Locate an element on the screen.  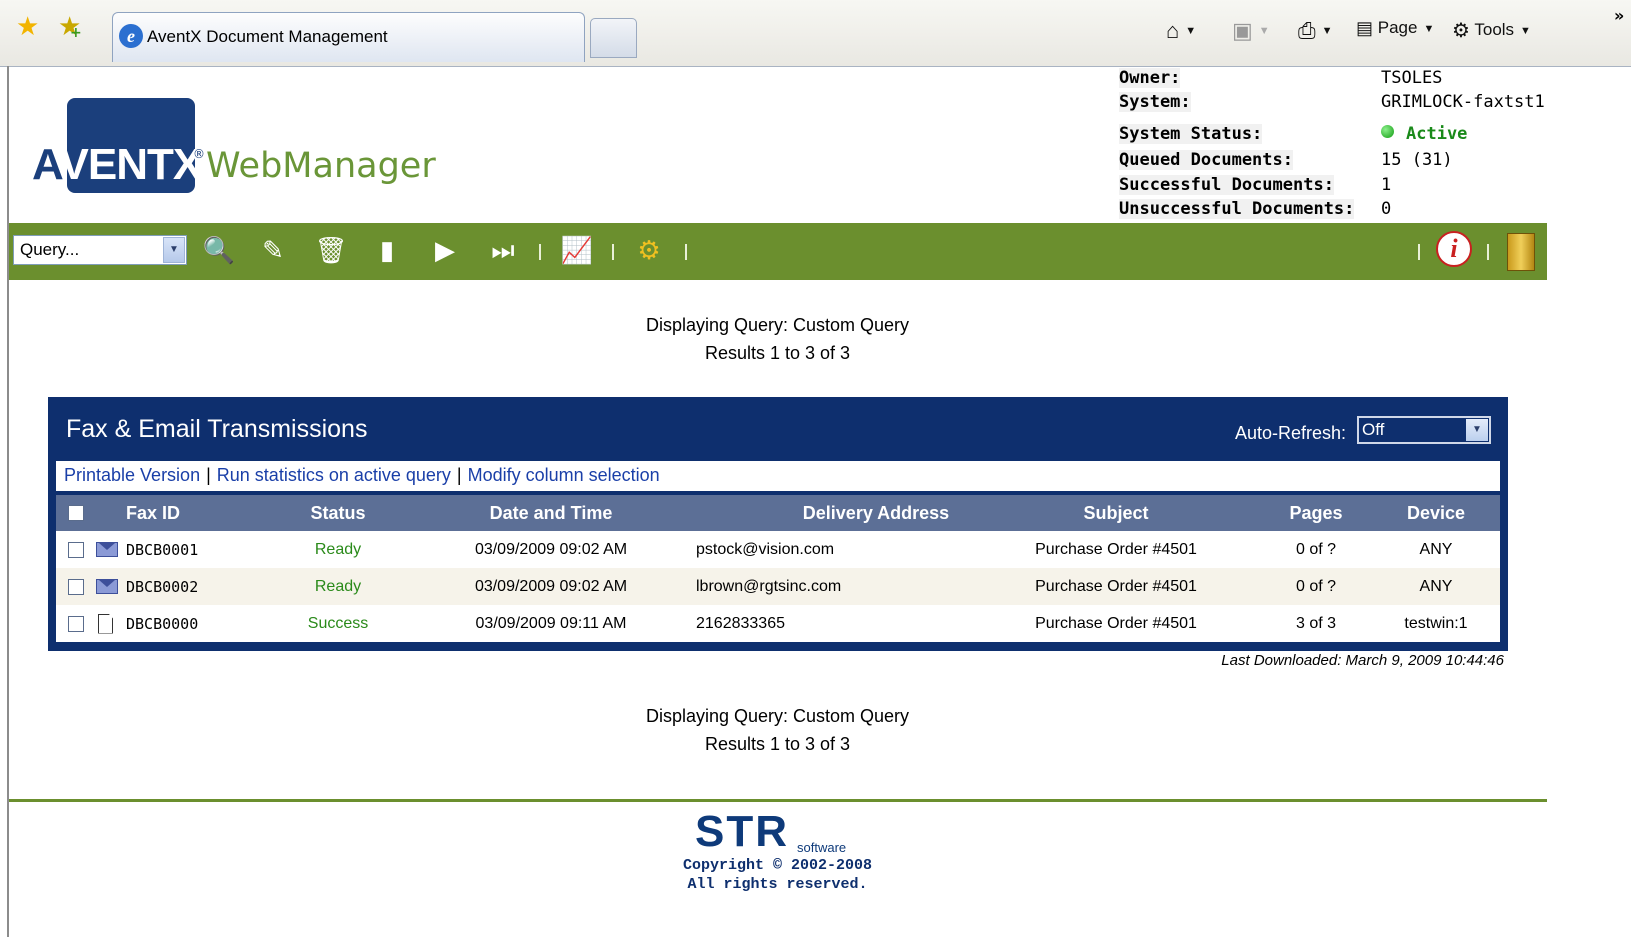
print-button: ⎙ ▼ is located at coordinates (1315, 31).